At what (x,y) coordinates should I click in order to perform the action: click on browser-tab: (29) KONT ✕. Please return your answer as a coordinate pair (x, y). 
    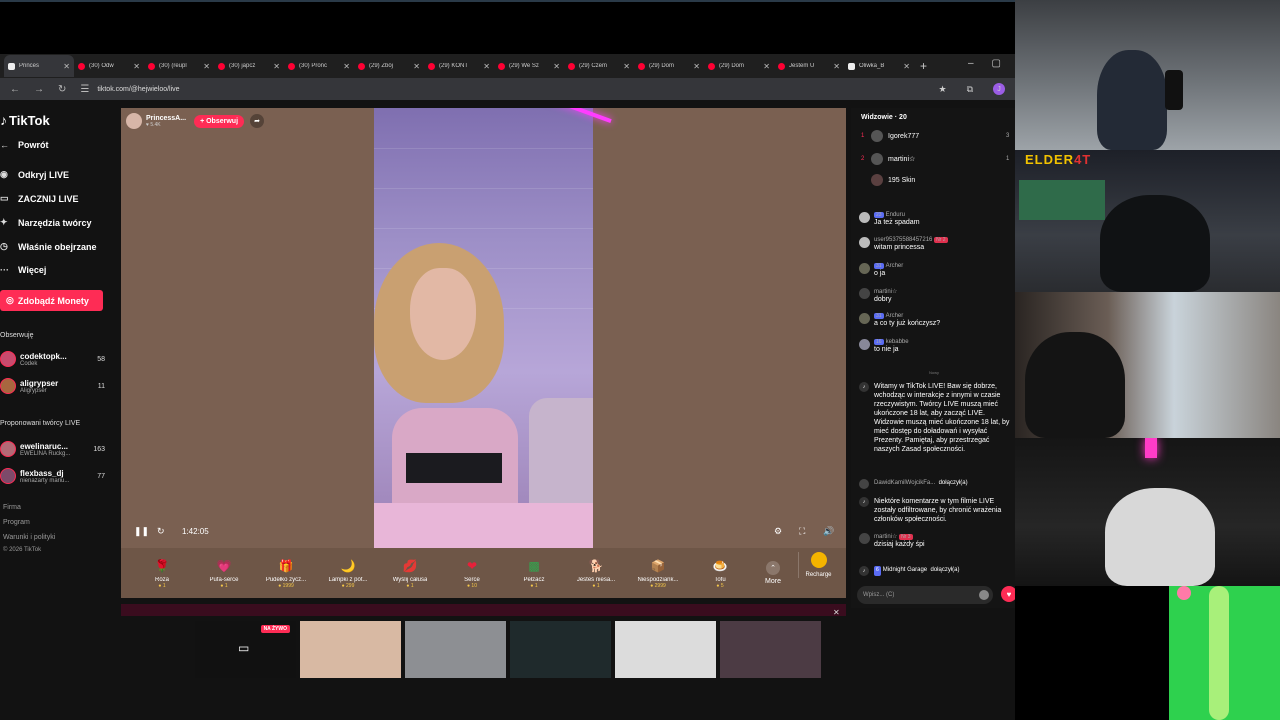
    Looking at the image, I should click on (459, 66).